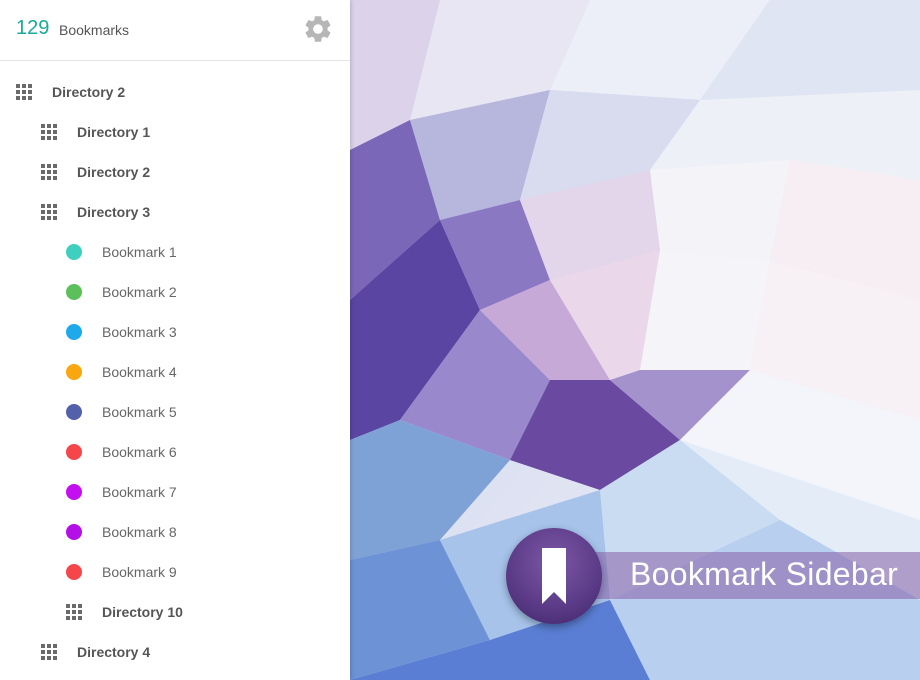  I want to click on sidebar-header: 129 Bookmarks, so click(175, 30).